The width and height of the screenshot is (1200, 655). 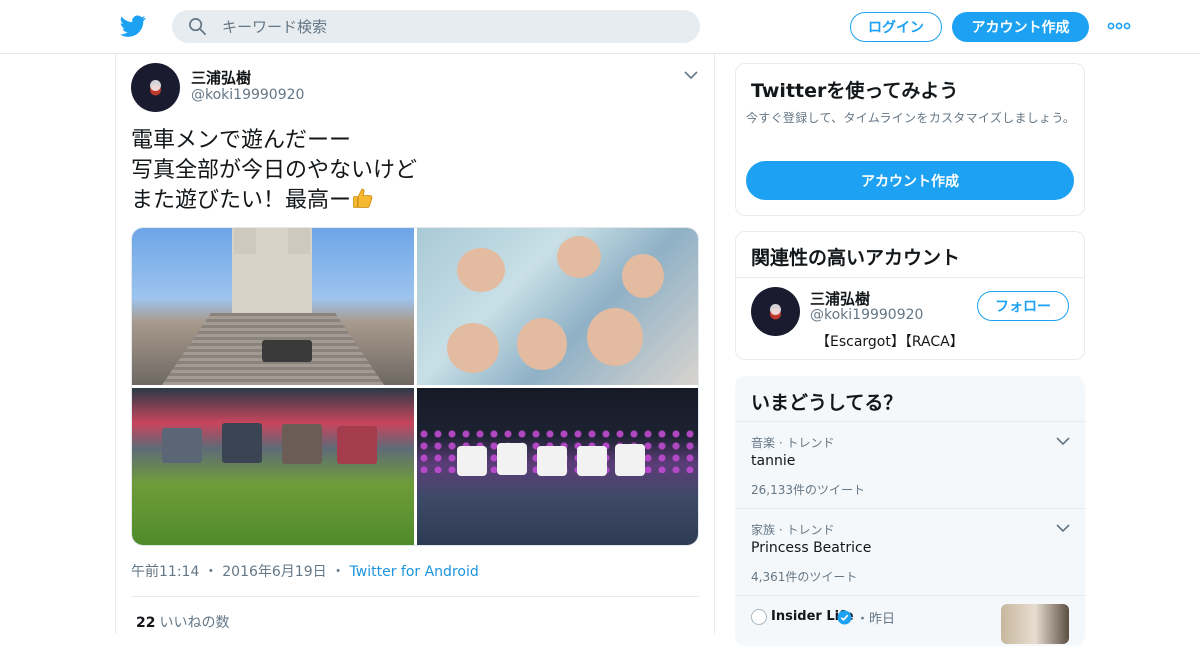 What do you see at coordinates (274, 170) in the screenshot?
I see `tweet-text-line: 写真全部が今日のやないけど` at bounding box center [274, 170].